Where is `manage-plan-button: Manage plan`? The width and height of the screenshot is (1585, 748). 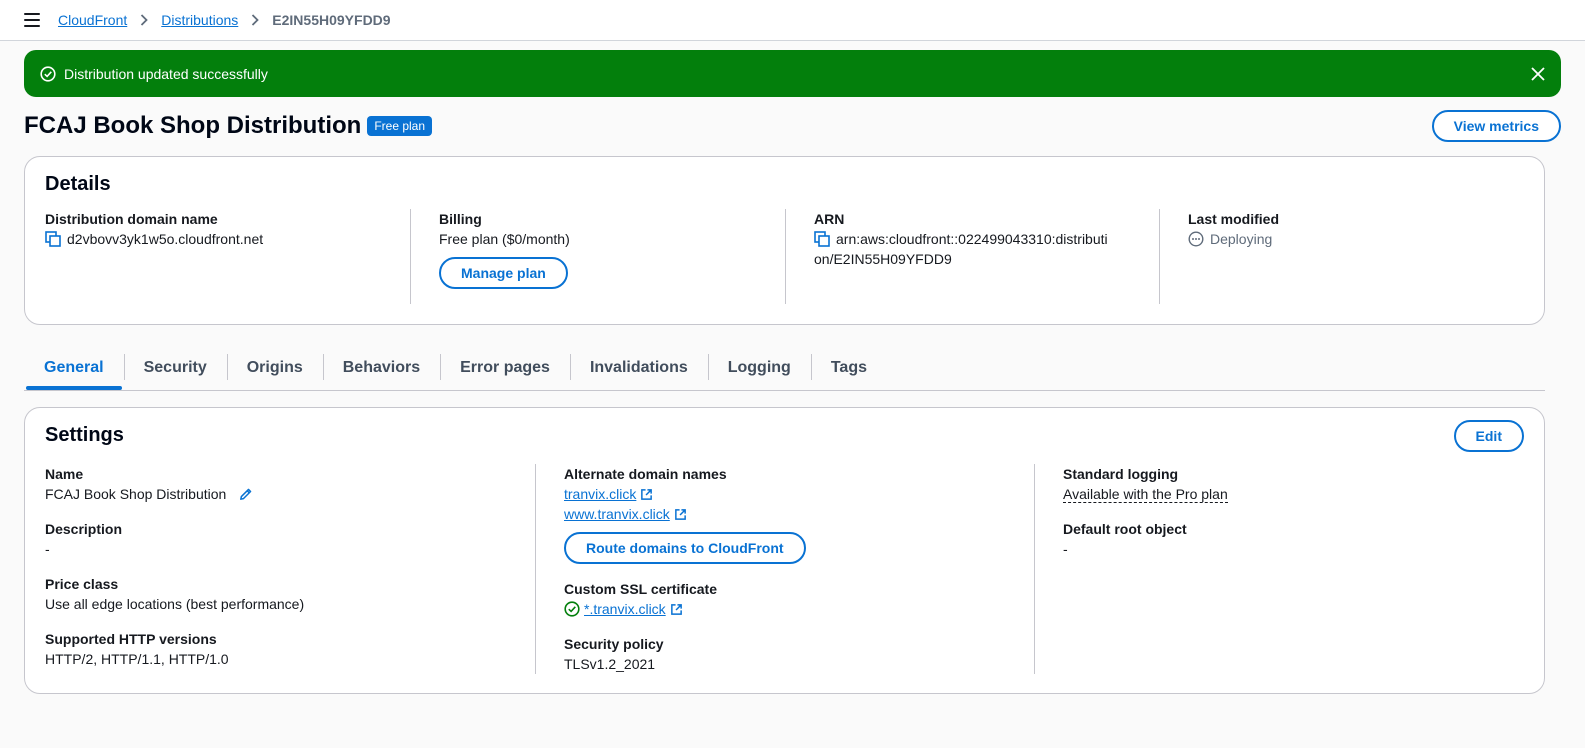
manage-plan-button: Manage plan is located at coordinates (503, 273).